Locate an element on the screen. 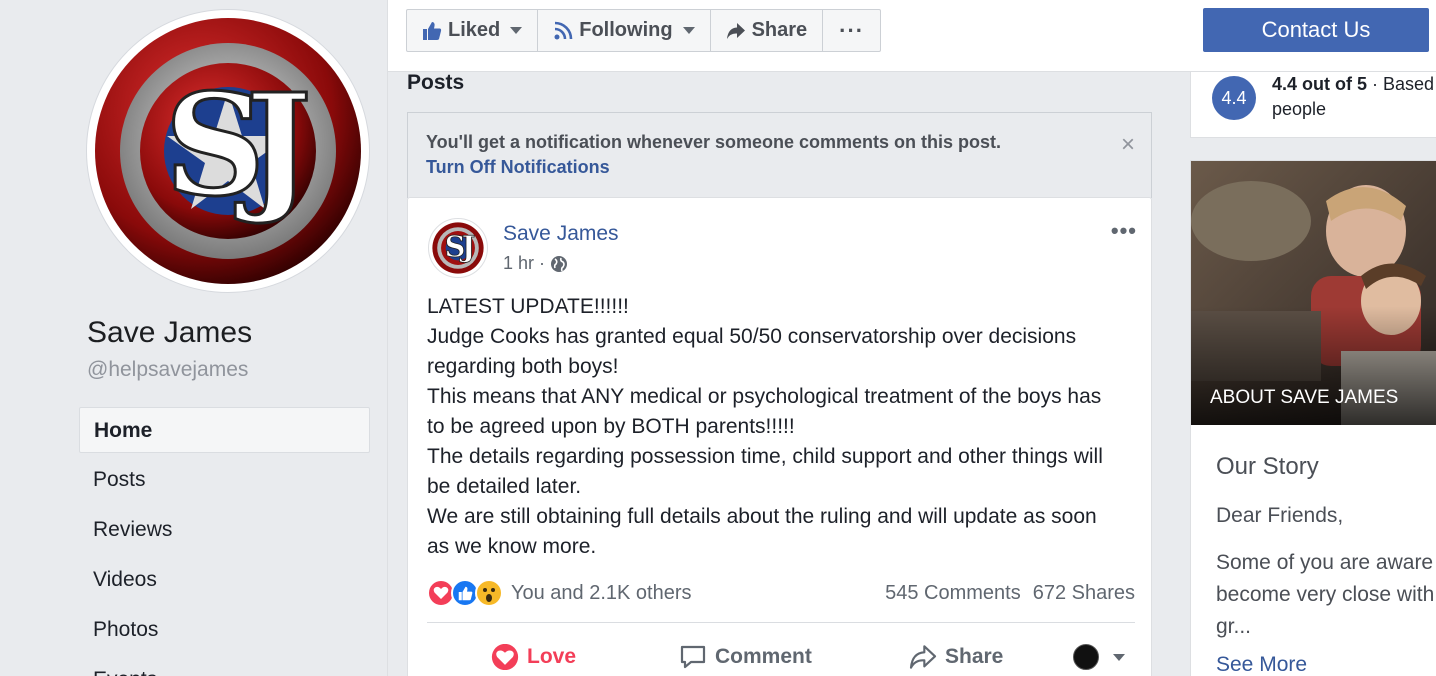 The height and width of the screenshot is (676, 1436). more-options-button: ··· is located at coordinates (851, 30).